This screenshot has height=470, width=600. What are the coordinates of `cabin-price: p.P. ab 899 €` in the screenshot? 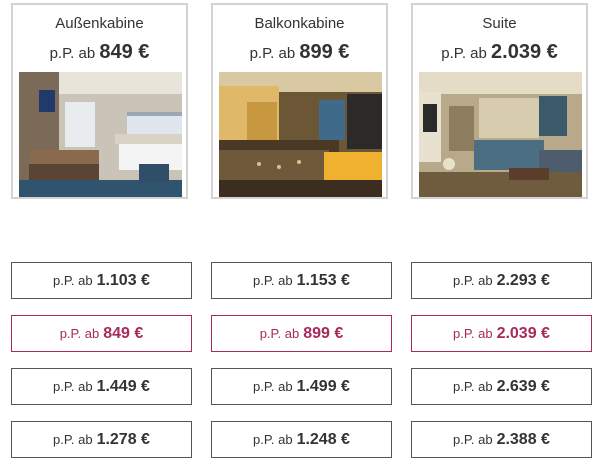 It's located at (299, 52).